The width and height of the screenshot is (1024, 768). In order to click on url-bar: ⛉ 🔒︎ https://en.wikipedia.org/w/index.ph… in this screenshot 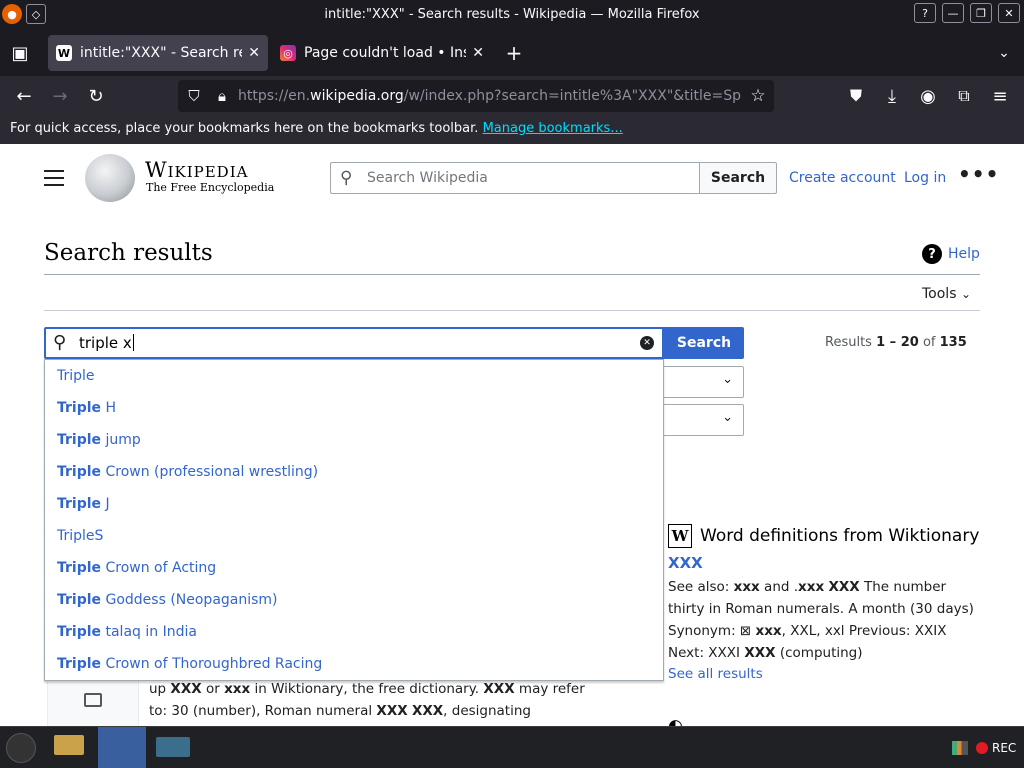, I will do `click(476, 96)`.